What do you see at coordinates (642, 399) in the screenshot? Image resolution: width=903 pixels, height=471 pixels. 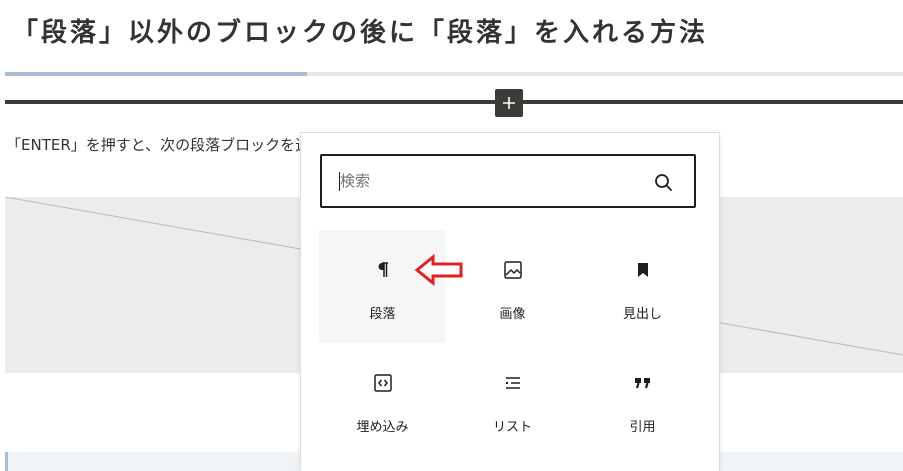 I see `block-item-quote: 引用` at bounding box center [642, 399].